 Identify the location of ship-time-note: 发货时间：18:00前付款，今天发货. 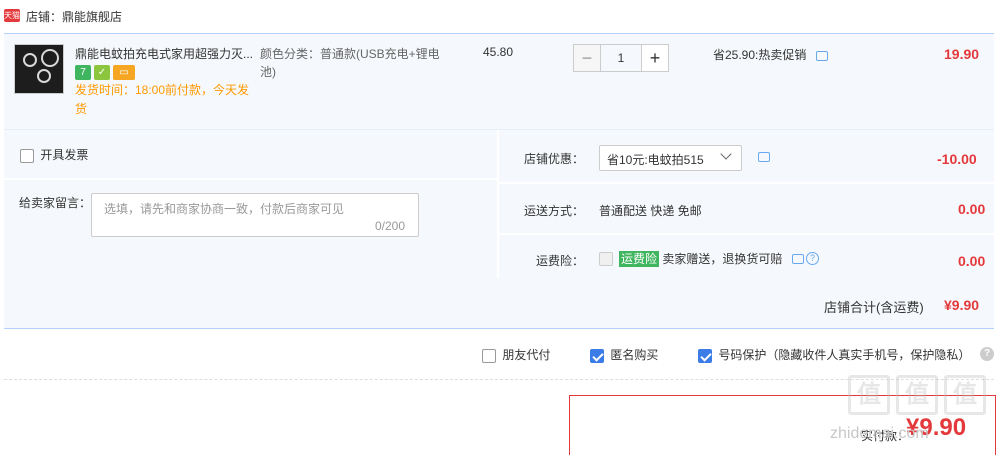
(162, 99).